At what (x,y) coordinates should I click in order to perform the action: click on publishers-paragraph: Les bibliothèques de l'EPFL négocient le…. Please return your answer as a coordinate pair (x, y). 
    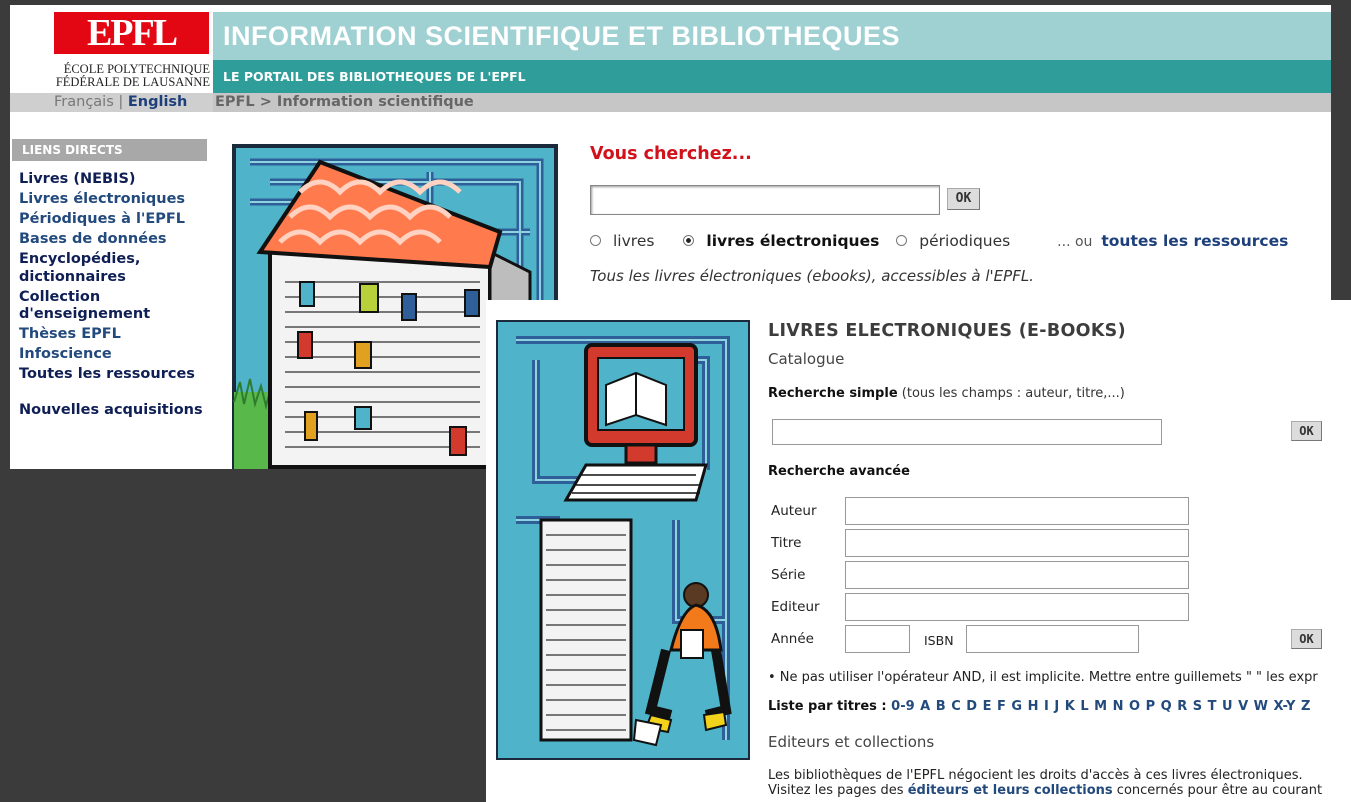
    Looking at the image, I should click on (1045, 783).